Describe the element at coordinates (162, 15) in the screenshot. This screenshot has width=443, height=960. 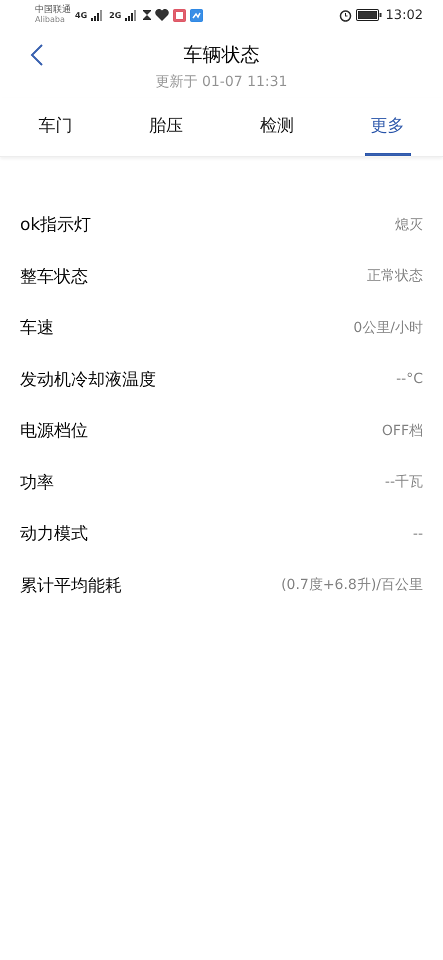
I see `heart-icon` at that location.